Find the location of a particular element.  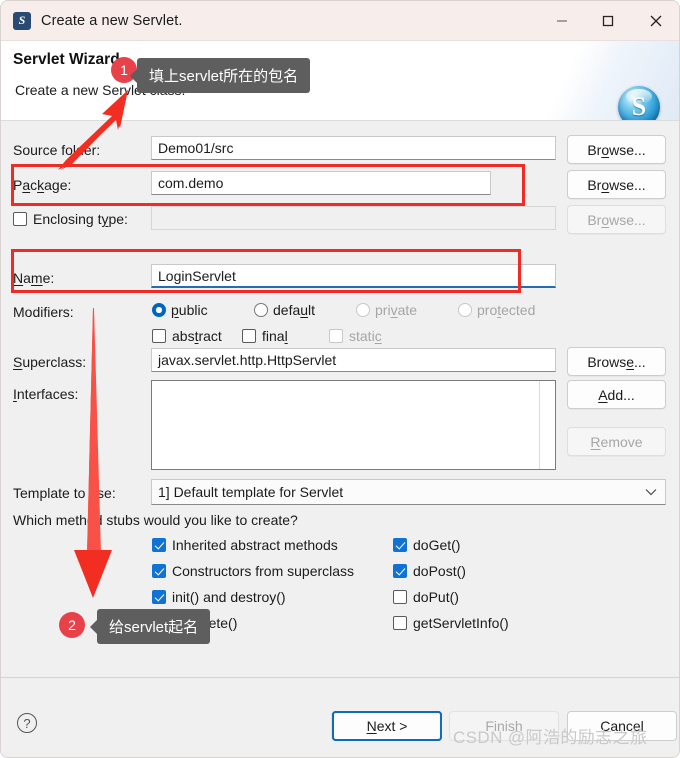

check-dopost-icon is located at coordinates (400, 571).